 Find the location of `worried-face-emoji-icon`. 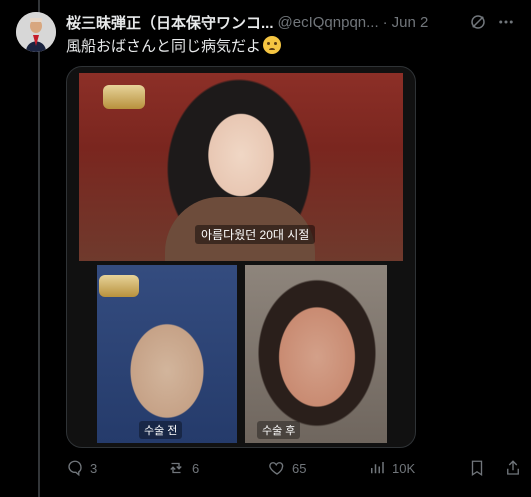

worried-face-emoji-icon is located at coordinates (272, 45).